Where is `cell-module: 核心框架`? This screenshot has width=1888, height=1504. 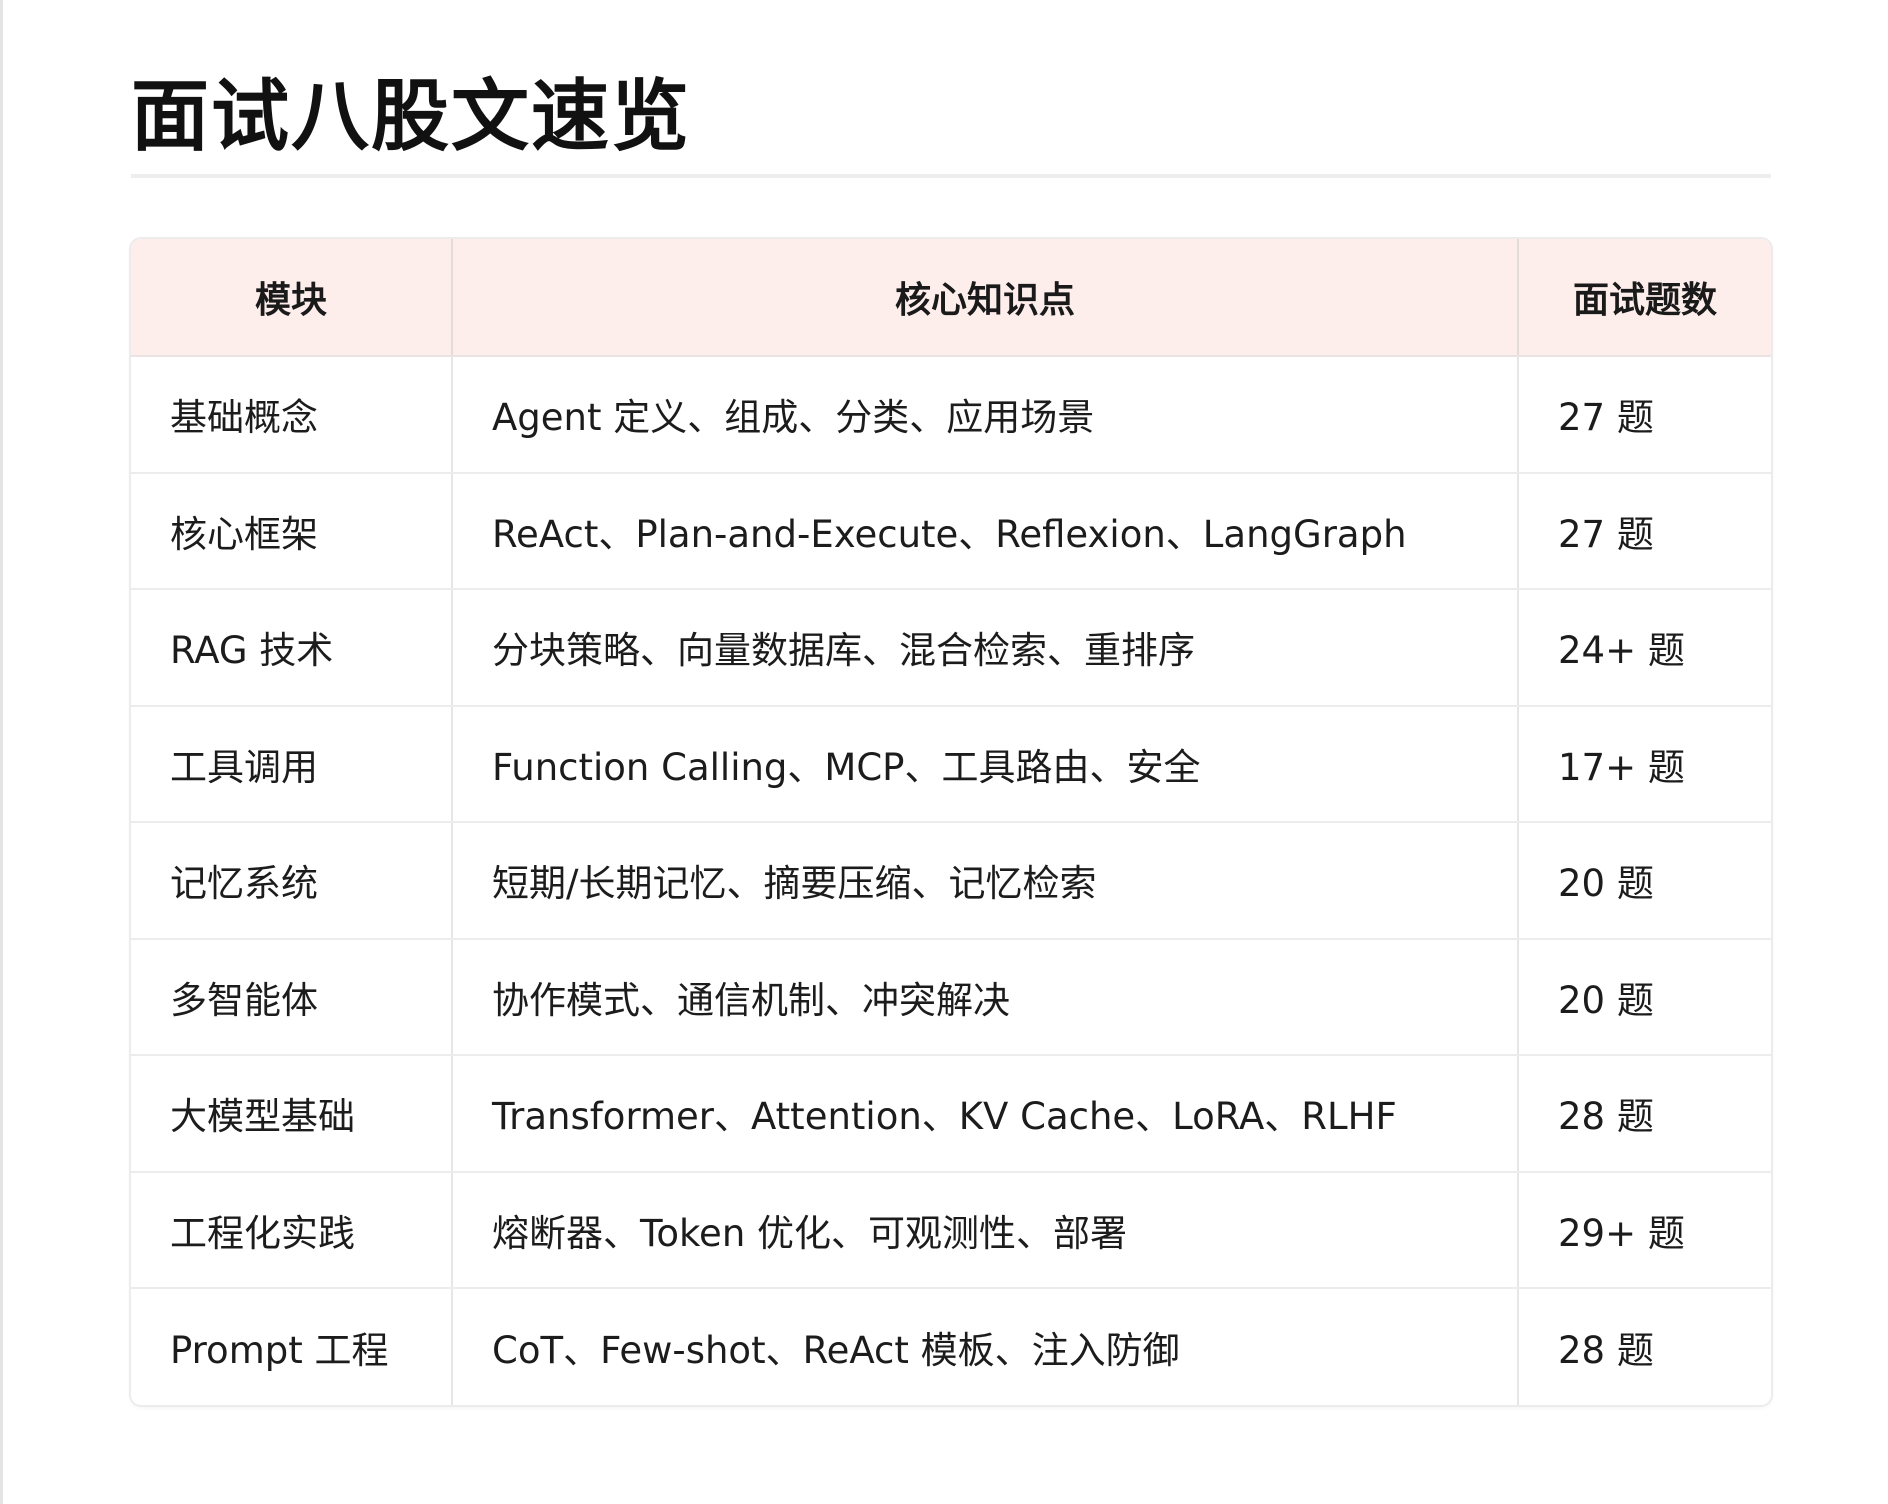 cell-module: 核心框架 is located at coordinates (292, 531).